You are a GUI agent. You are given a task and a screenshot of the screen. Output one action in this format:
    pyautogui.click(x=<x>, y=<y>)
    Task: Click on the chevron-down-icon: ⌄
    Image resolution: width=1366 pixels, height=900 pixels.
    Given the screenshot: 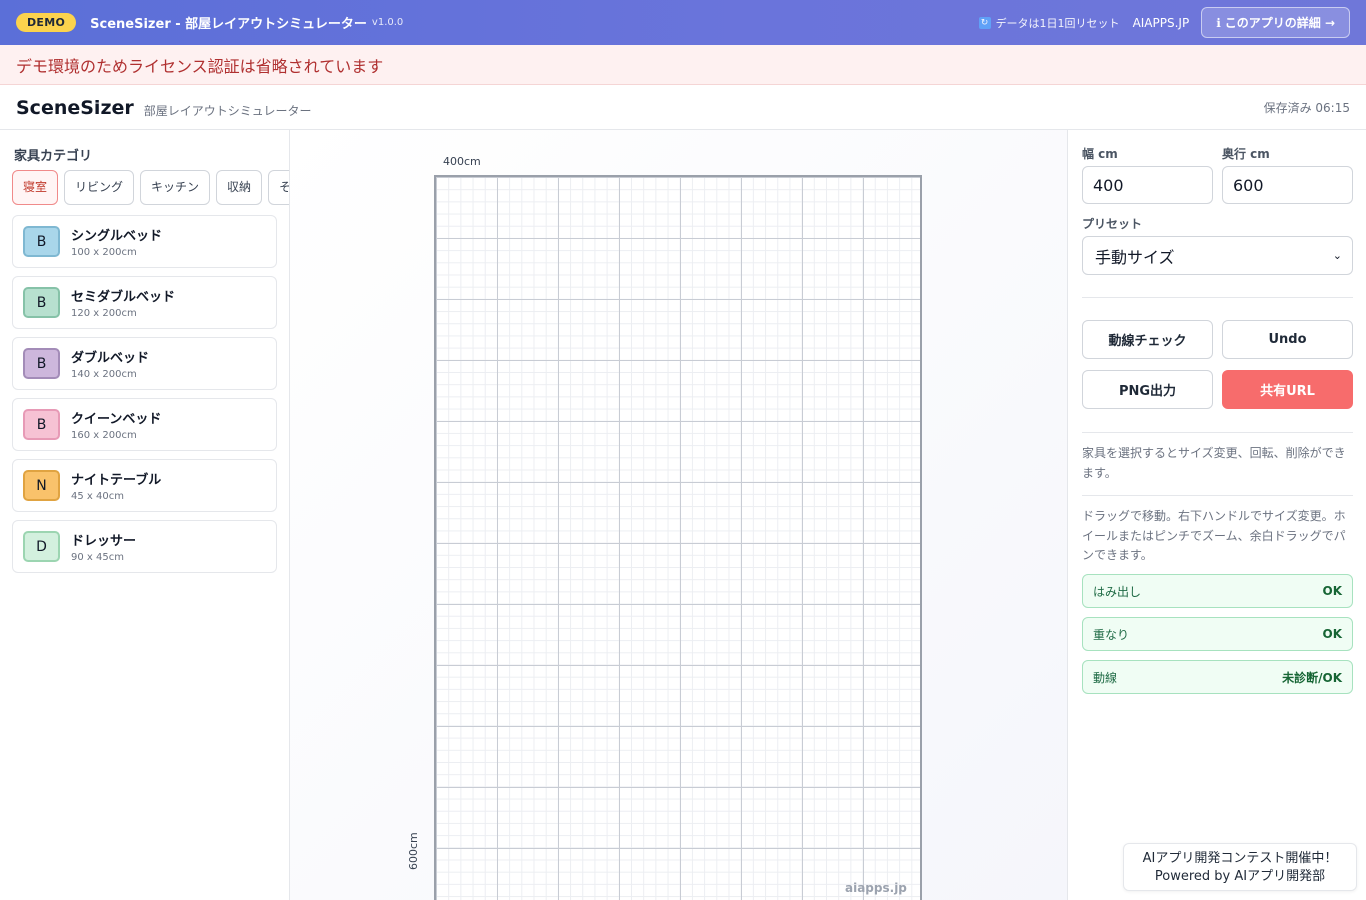 What is the action you would take?
    pyautogui.click(x=1337, y=255)
    